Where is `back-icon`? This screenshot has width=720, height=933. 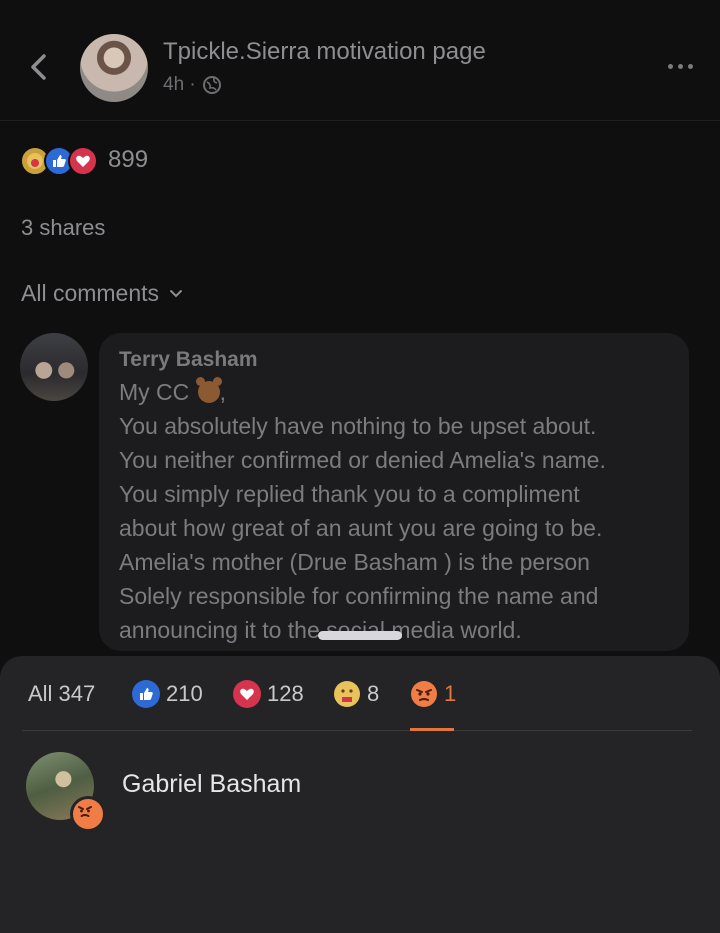
back-icon is located at coordinates (39, 67).